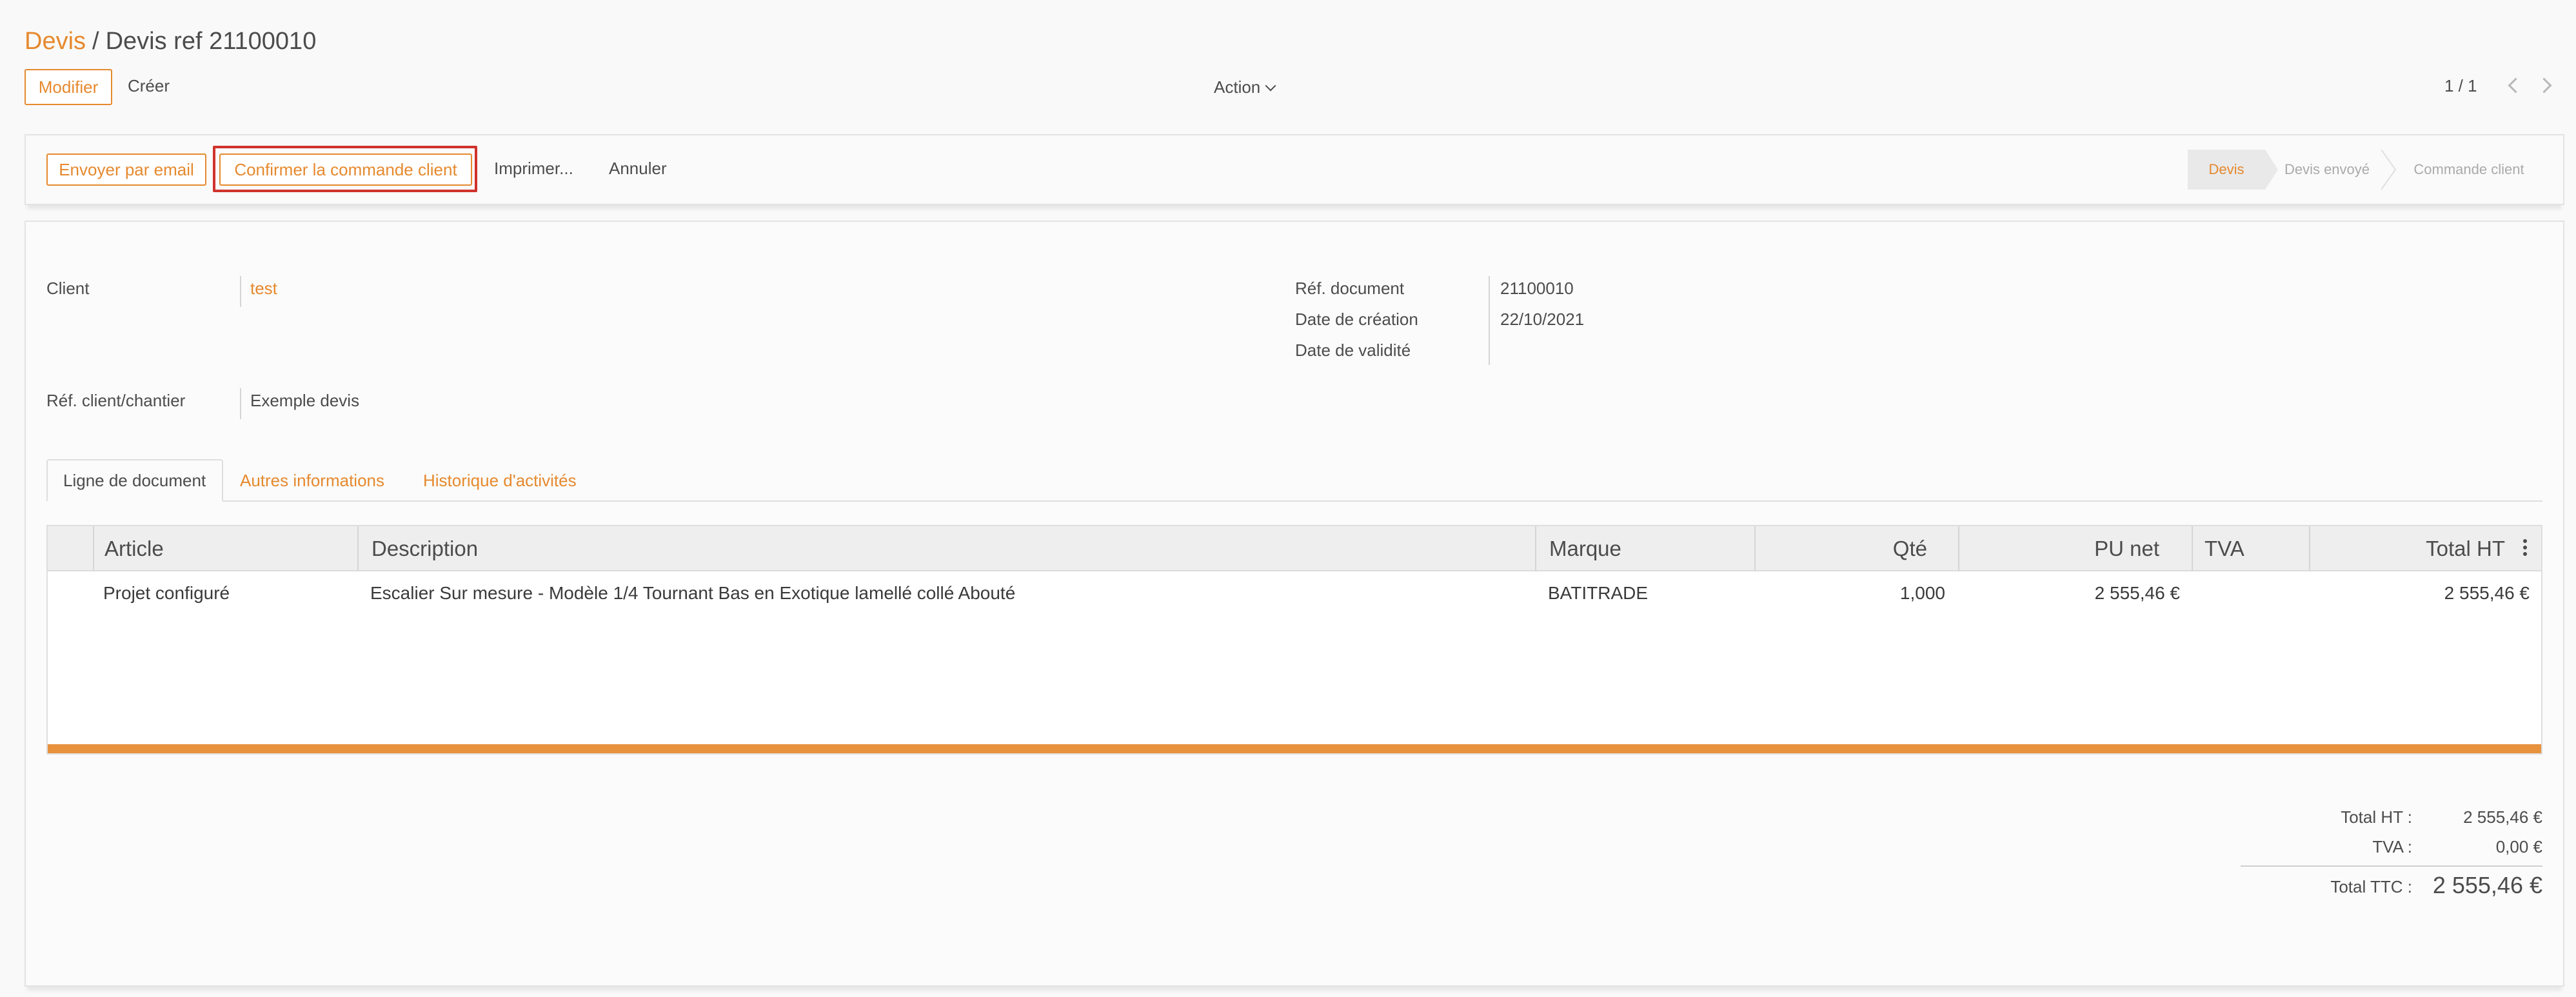  I want to click on action-dropdown: Action, so click(1245, 87).